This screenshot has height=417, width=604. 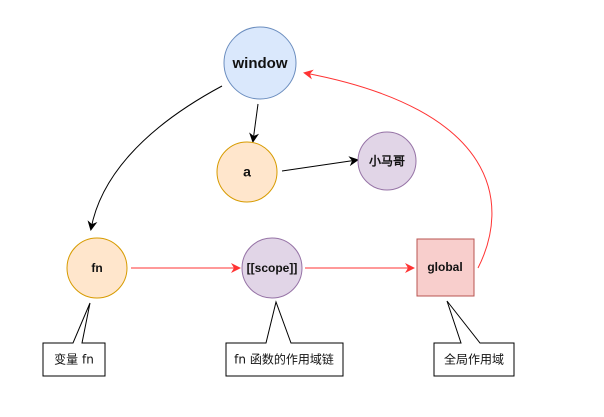 I want to click on callout-fn-scope-chain: fn 函数的作用域链, so click(x=284, y=338).